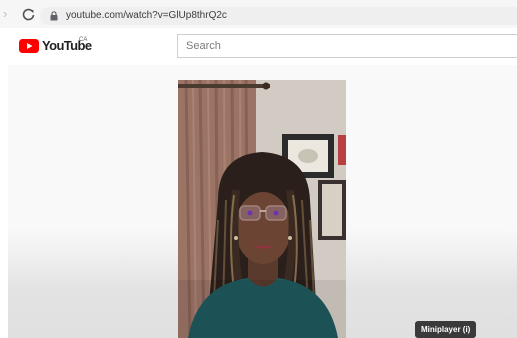 The height and width of the screenshot is (338, 517). I want to click on address-bar: youtube.com/watch?v=GlUp8thrQ2c, so click(278, 16).